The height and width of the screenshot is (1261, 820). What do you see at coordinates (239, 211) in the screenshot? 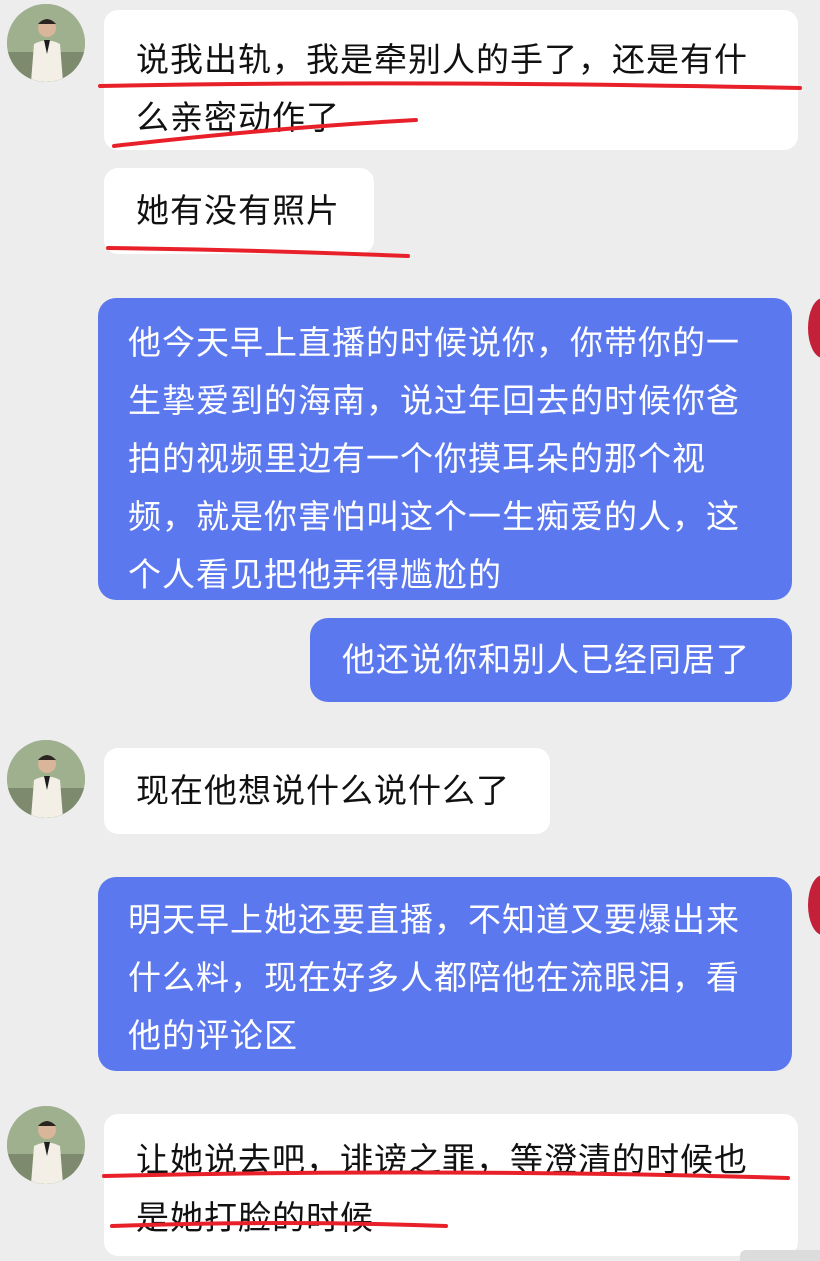
I see `incoming-message-bubble: 她有没有照片` at bounding box center [239, 211].